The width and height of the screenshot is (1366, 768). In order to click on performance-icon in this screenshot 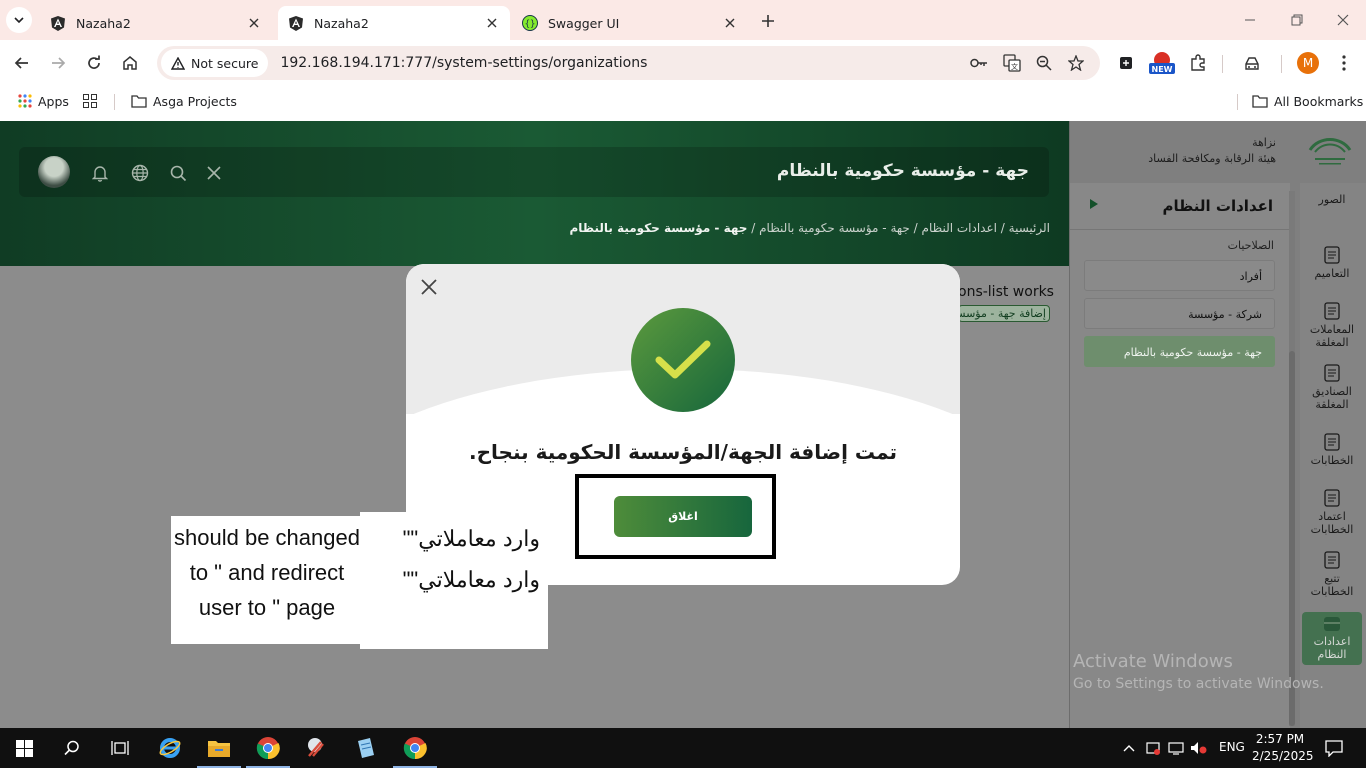, I will do `click(1252, 63)`.